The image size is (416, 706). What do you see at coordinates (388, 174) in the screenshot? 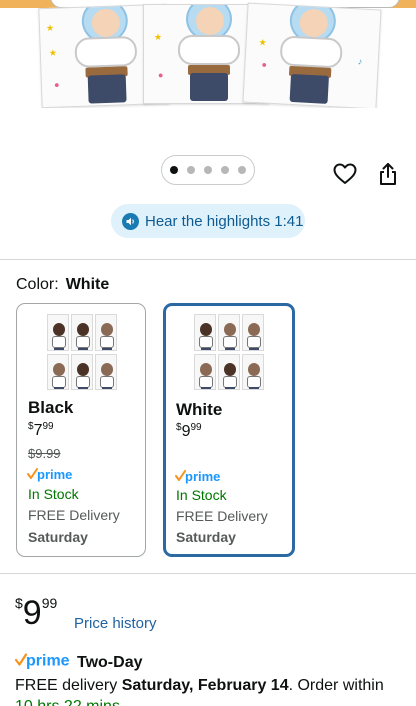
I see `share-icon` at bounding box center [388, 174].